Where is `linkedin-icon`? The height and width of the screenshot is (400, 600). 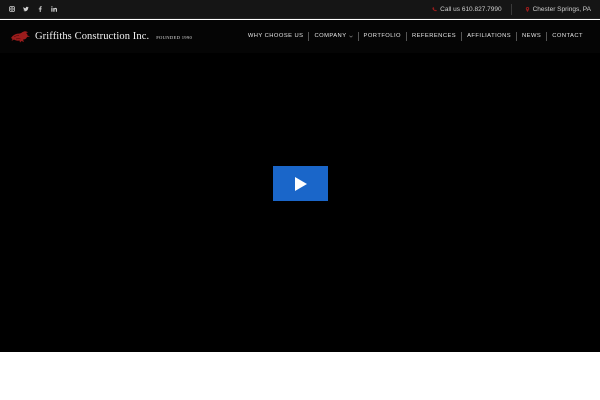
linkedin-icon is located at coordinates (53, 9).